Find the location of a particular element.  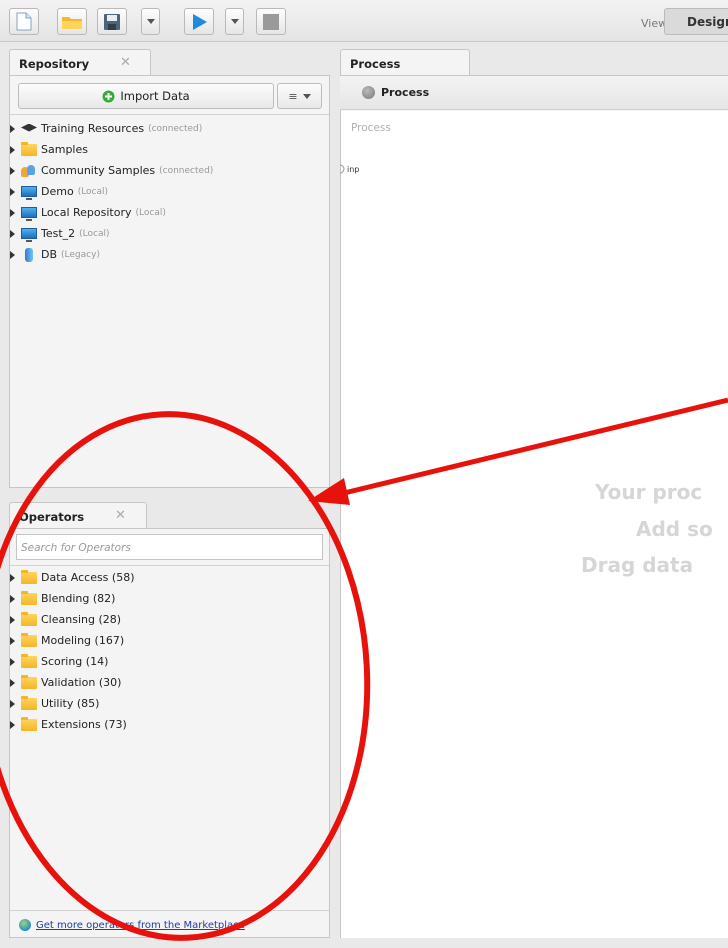

graduation-cap-icon is located at coordinates (29, 127).